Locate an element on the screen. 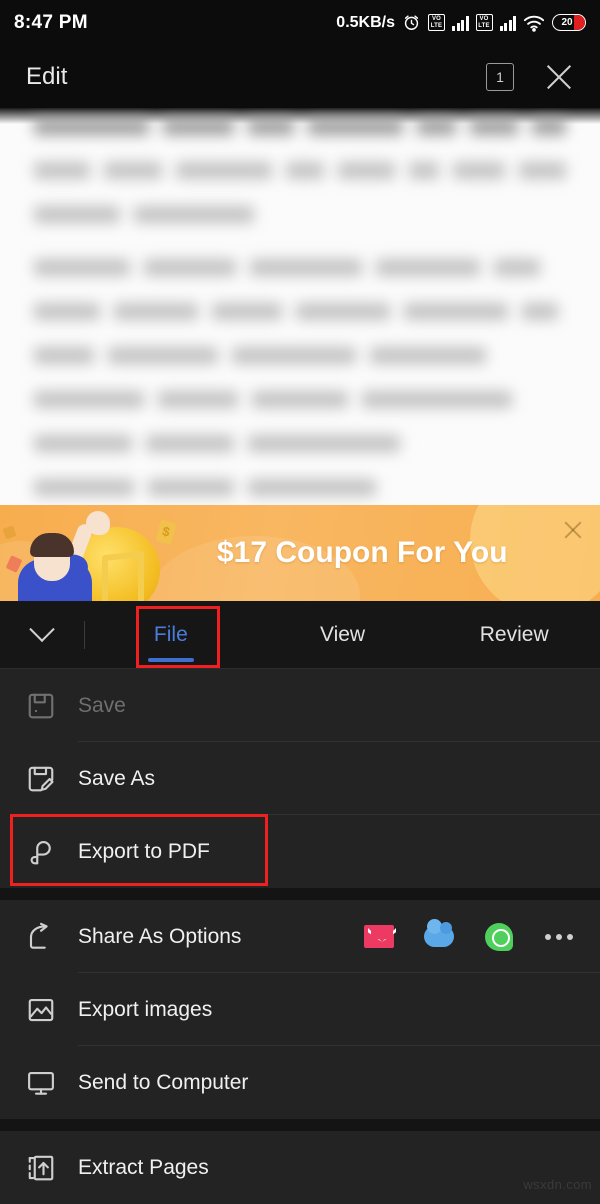 The image size is (600, 1204). coupon-close-icon is located at coordinates (573, 530).